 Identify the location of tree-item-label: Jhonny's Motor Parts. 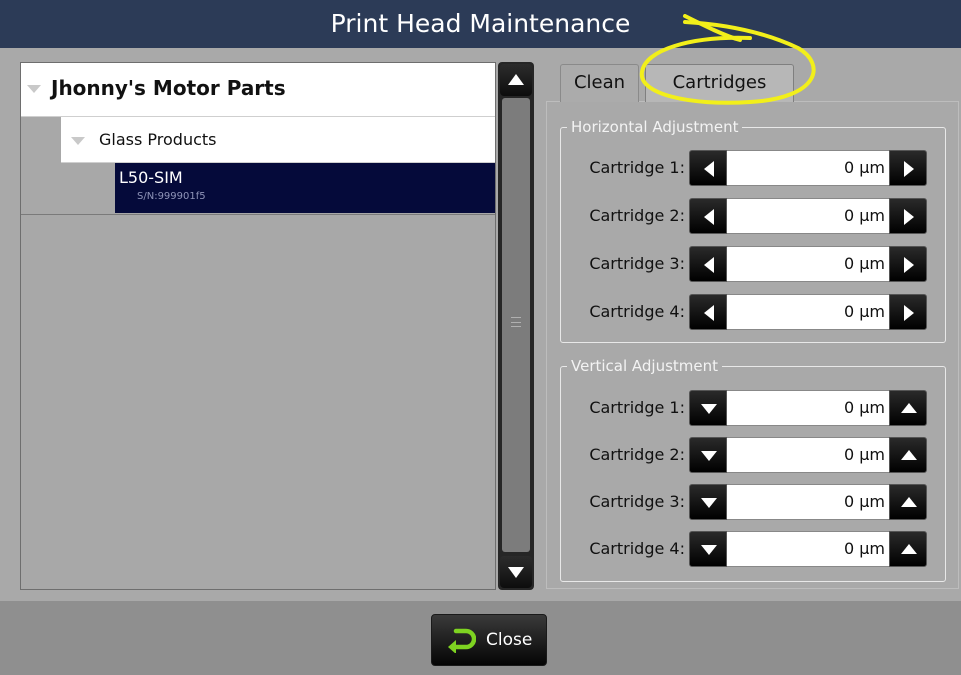
(168, 88).